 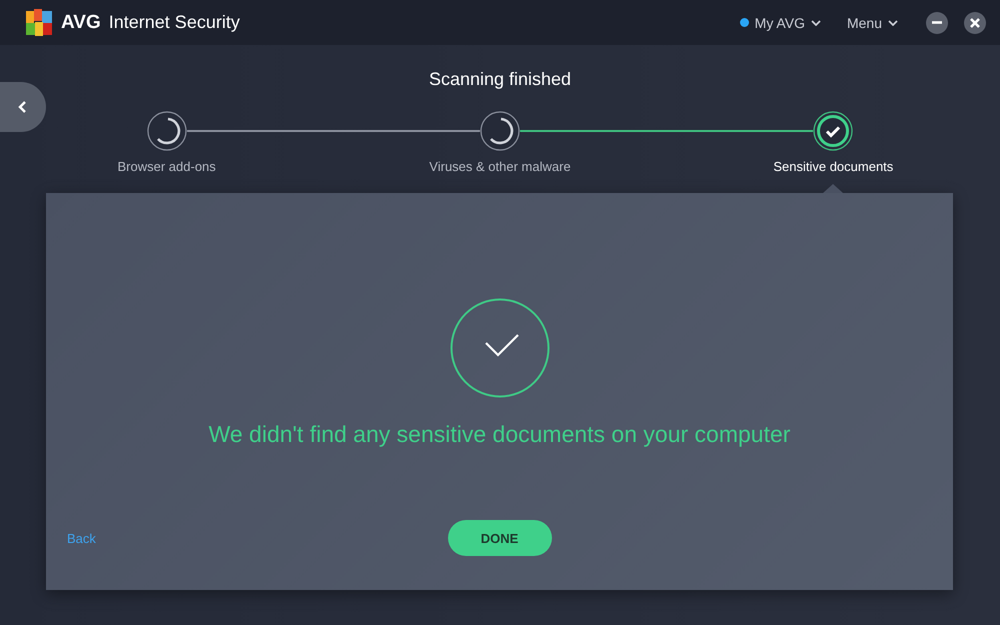 What do you see at coordinates (780, 22) in the screenshot?
I see `account-menu: My AVG` at bounding box center [780, 22].